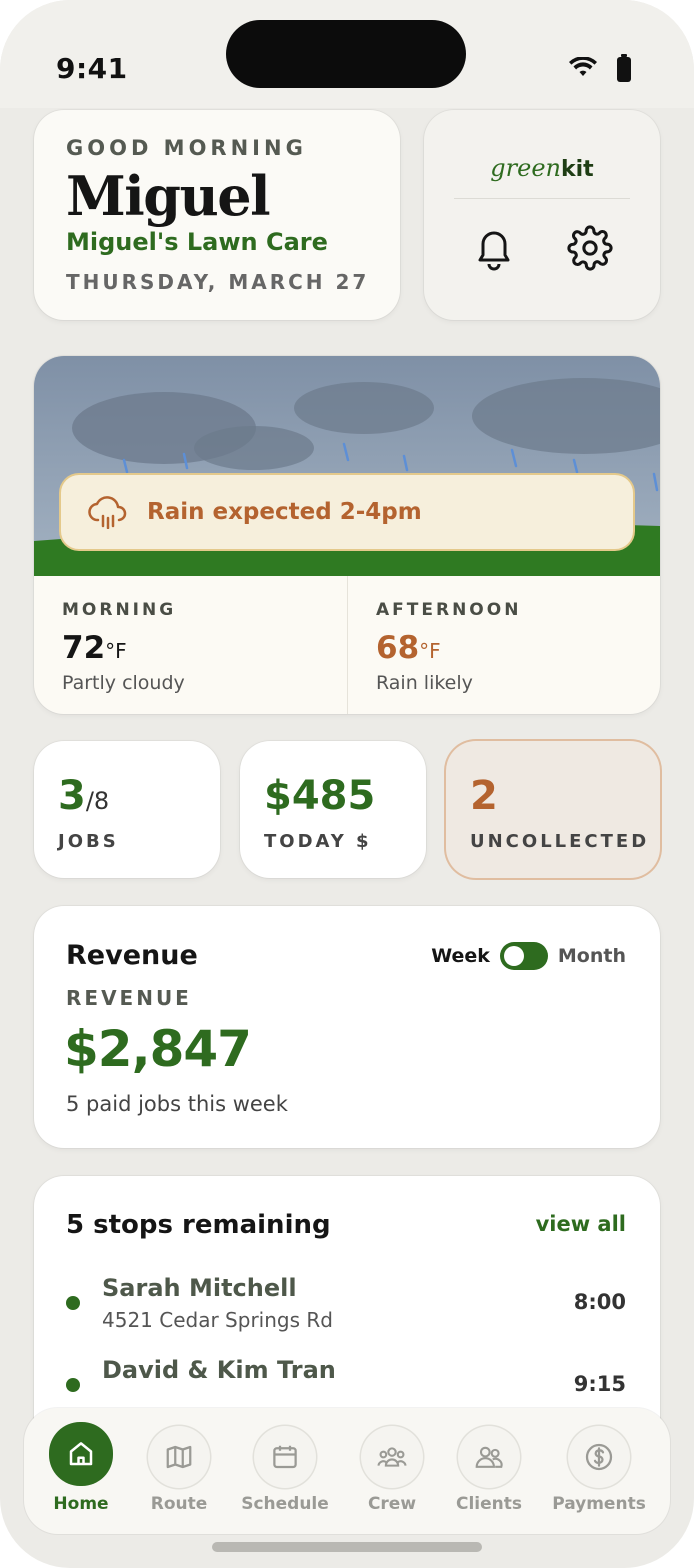 The width and height of the screenshot is (694, 1568). I want to click on nav-item-payments: Payments, so click(599, 1471).